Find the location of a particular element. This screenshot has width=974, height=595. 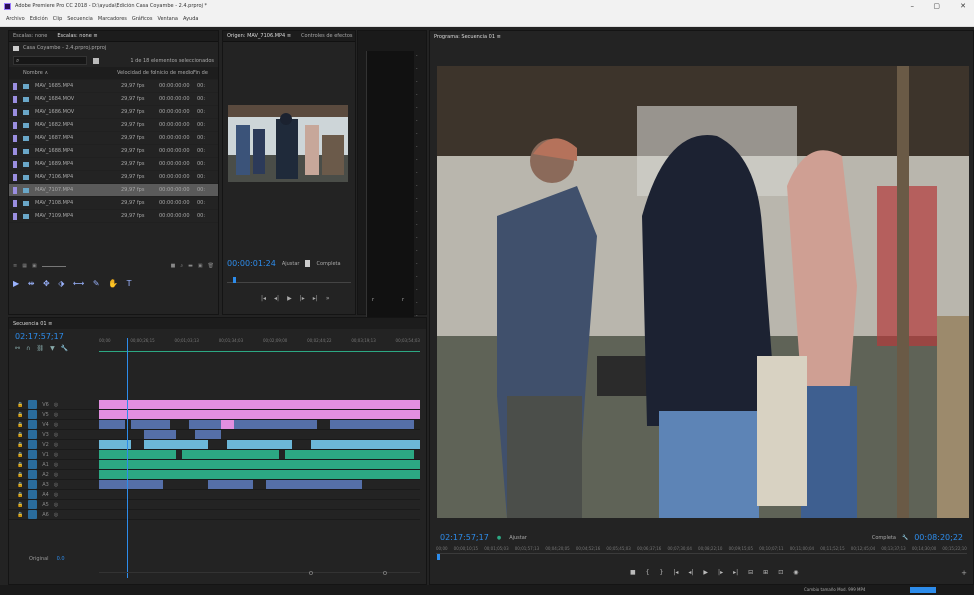

settings-wrench-icon: 🔧 is located at coordinates (64, 348).